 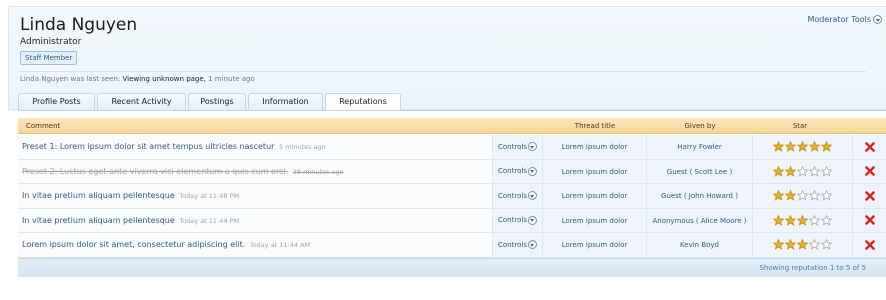 What do you see at coordinates (699, 147) in the screenshot?
I see `given-by-link: Harry Fowler` at bounding box center [699, 147].